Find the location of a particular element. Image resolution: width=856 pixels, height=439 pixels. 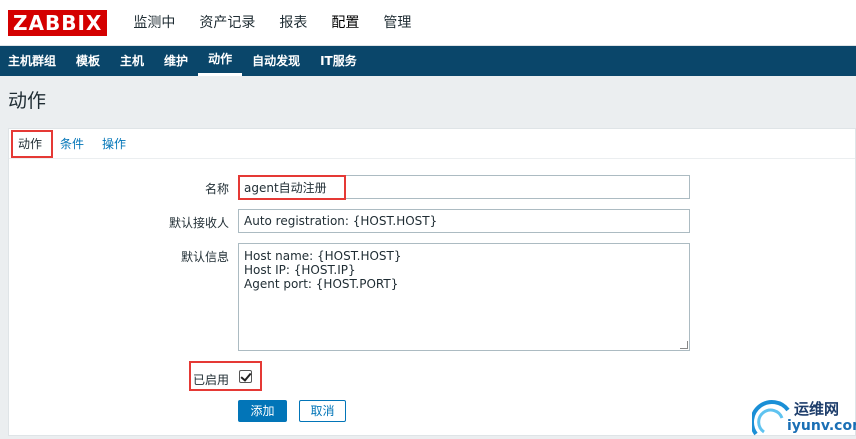

default-recipient-label: 默认接收人 is located at coordinates (198, 223).